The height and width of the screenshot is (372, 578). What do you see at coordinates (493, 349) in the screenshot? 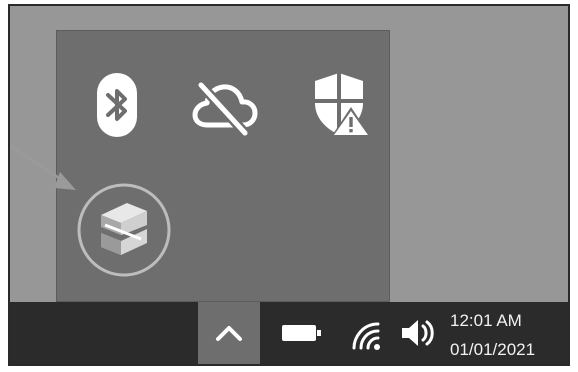
I see `clock-date: 01/01/2021` at bounding box center [493, 349].